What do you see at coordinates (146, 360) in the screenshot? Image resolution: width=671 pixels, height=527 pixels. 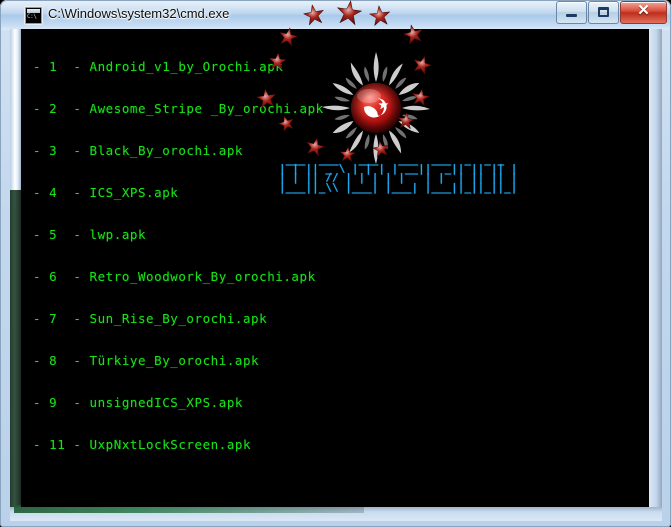 I see `menu-line: - 8 - Türkiye_By_orochi.apk` at bounding box center [146, 360].